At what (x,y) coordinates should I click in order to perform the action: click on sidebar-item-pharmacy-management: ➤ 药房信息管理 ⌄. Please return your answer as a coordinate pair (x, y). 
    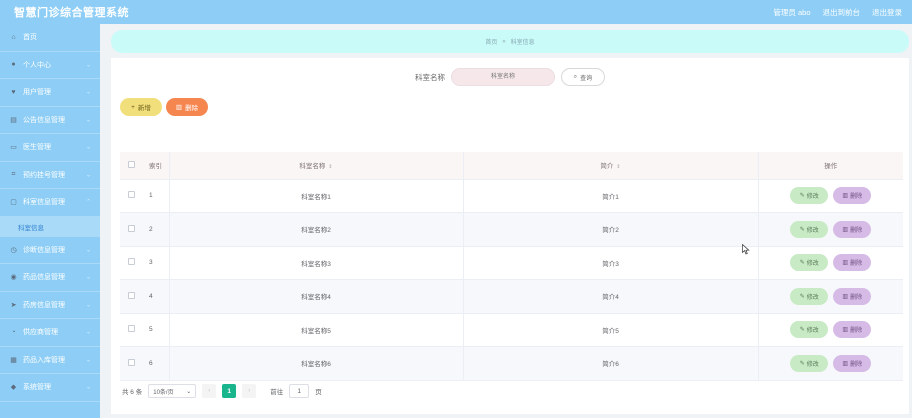
    Looking at the image, I should click on (50, 305).